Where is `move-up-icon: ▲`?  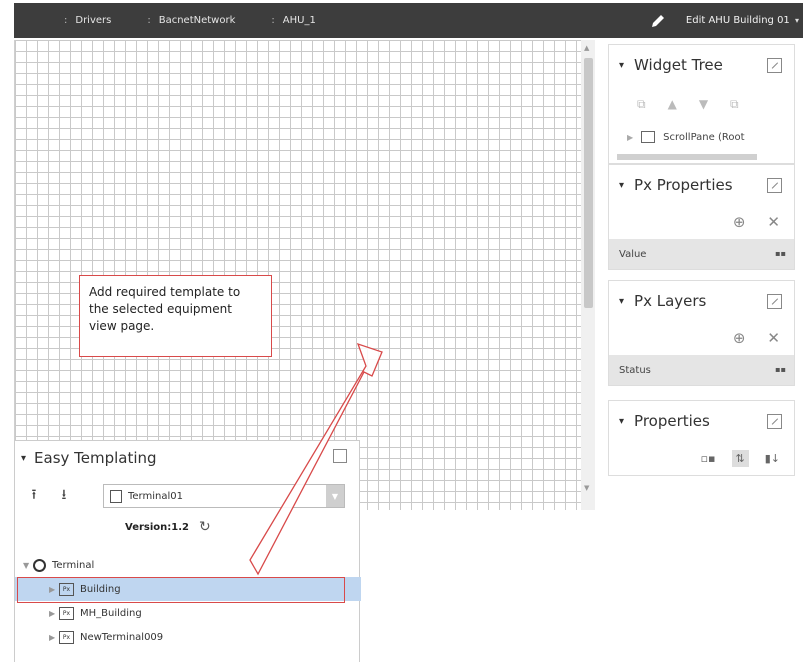
move-up-icon: ▲ is located at coordinates (672, 104).